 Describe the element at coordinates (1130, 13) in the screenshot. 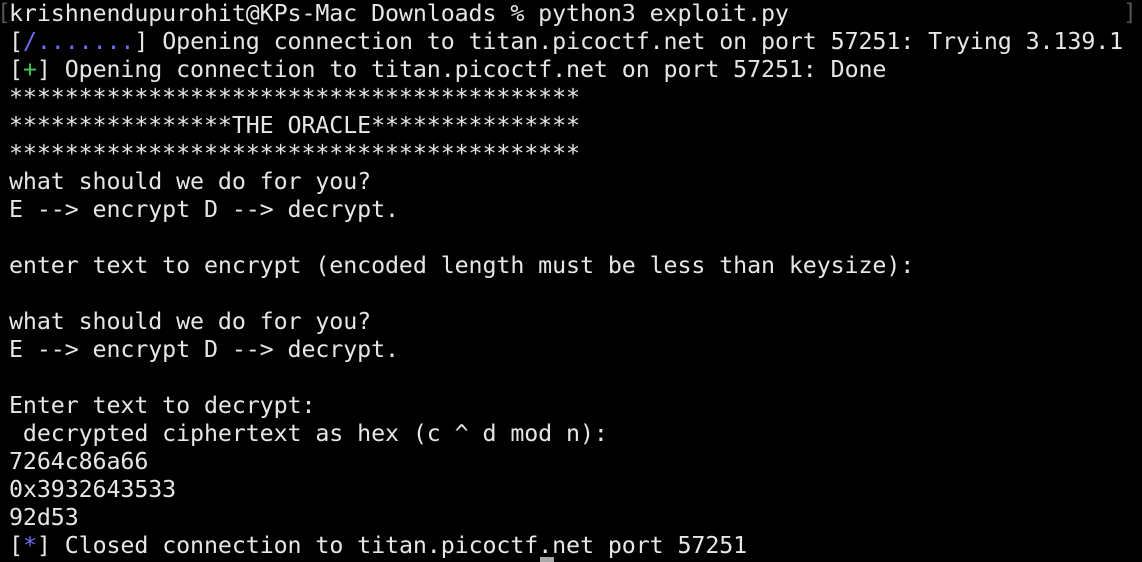

I see `scroll-mark-right: ]` at that location.